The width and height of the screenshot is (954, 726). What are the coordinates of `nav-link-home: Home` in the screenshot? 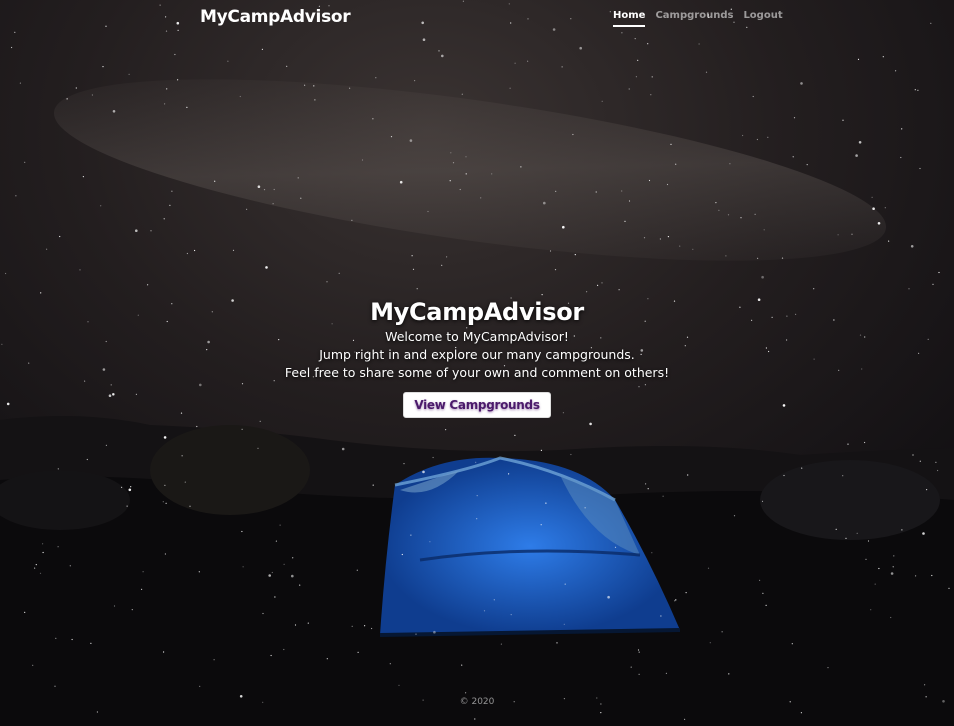 It's located at (629, 18).